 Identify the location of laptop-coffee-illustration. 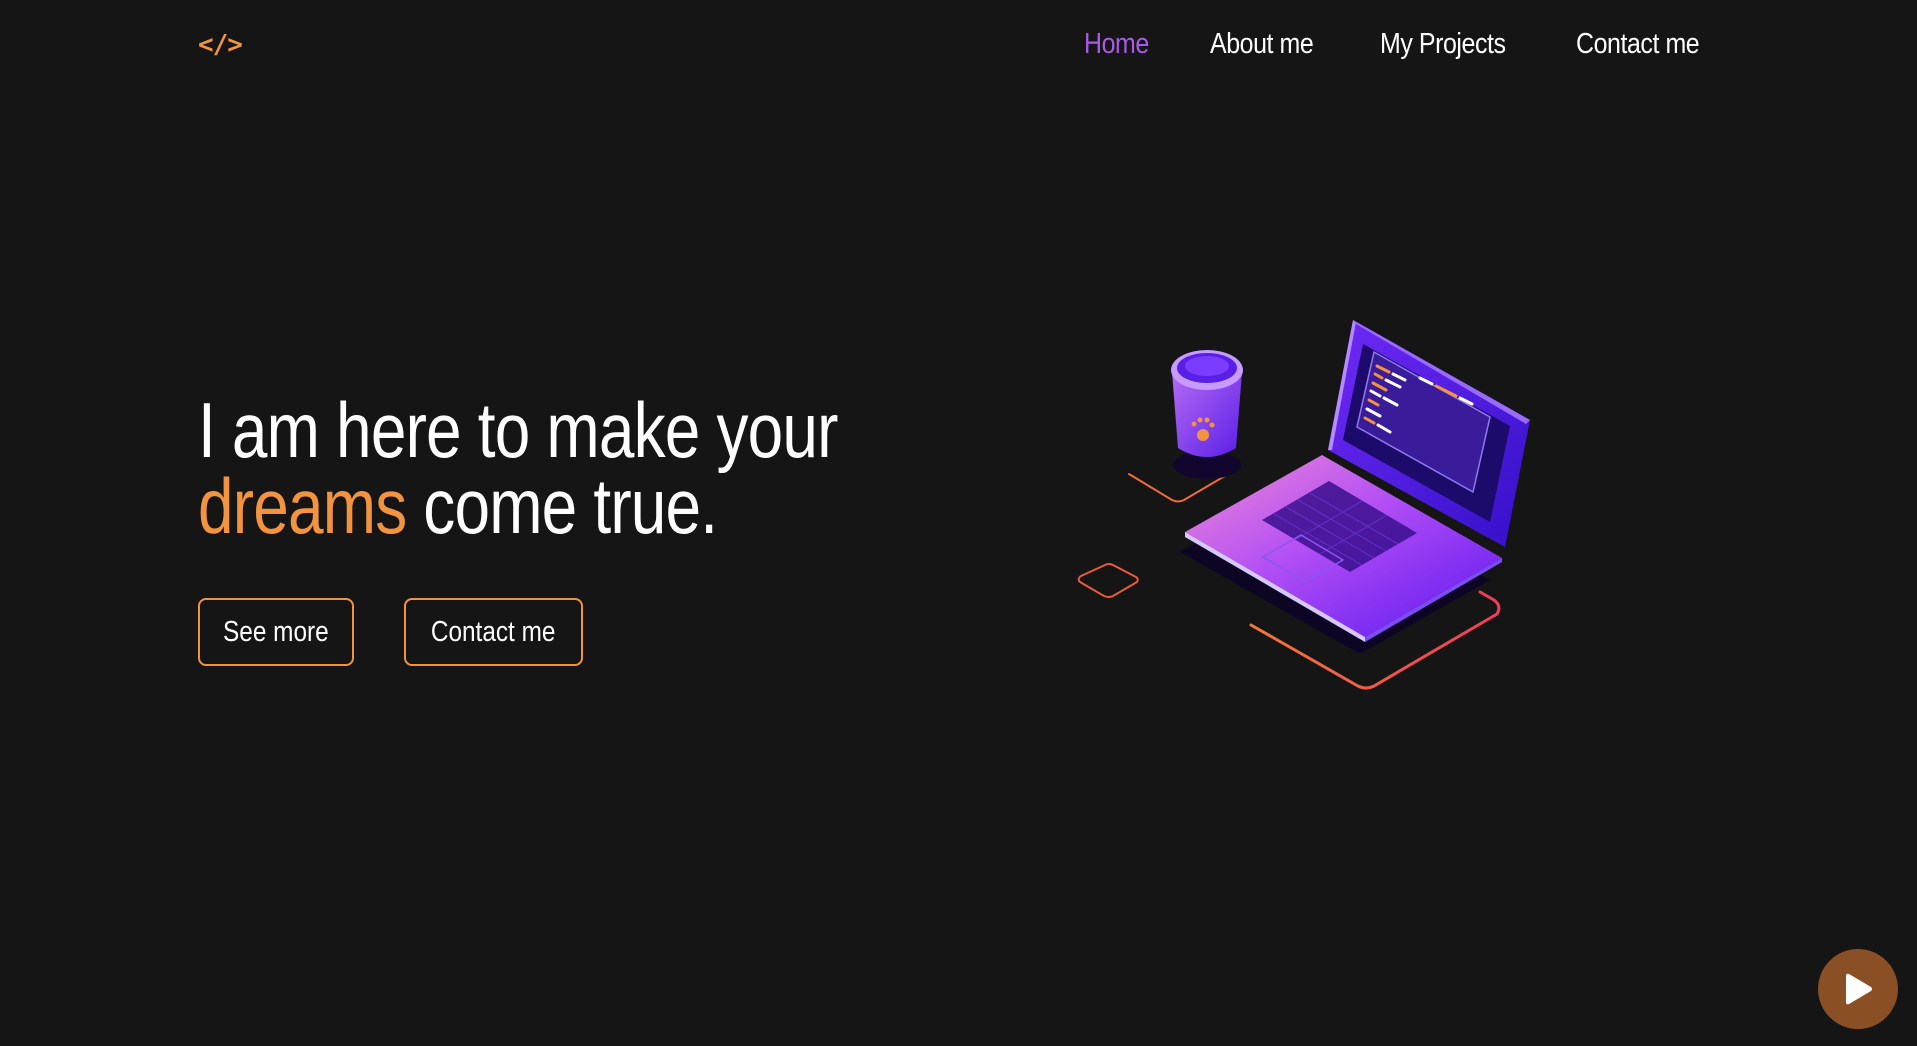
(1310, 500).